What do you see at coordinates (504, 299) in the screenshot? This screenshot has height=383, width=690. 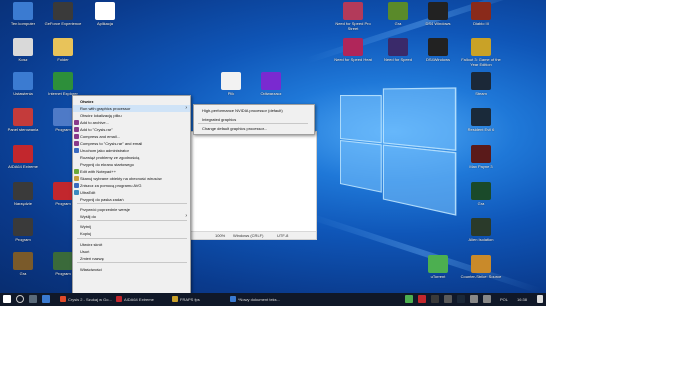 I see `language-indicator: POL` at bounding box center [504, 299].